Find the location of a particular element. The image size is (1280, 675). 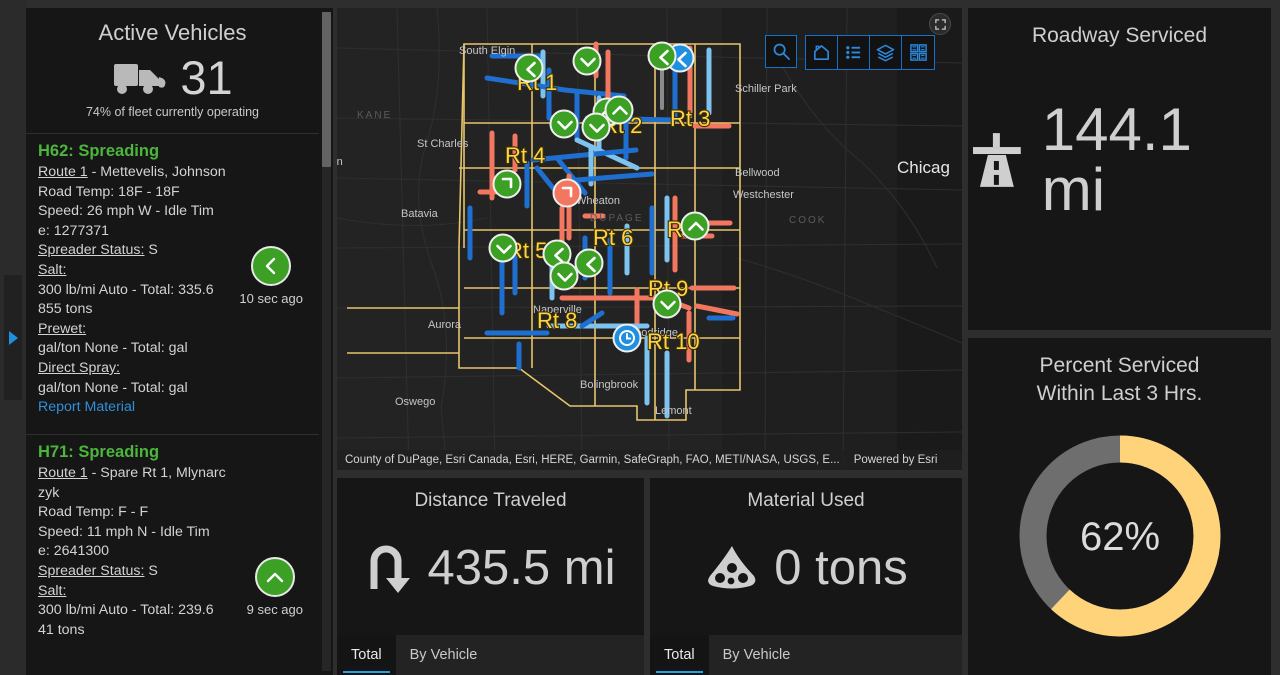

vehicle-title: H62: Spreading is located at coordinates (99, 151).